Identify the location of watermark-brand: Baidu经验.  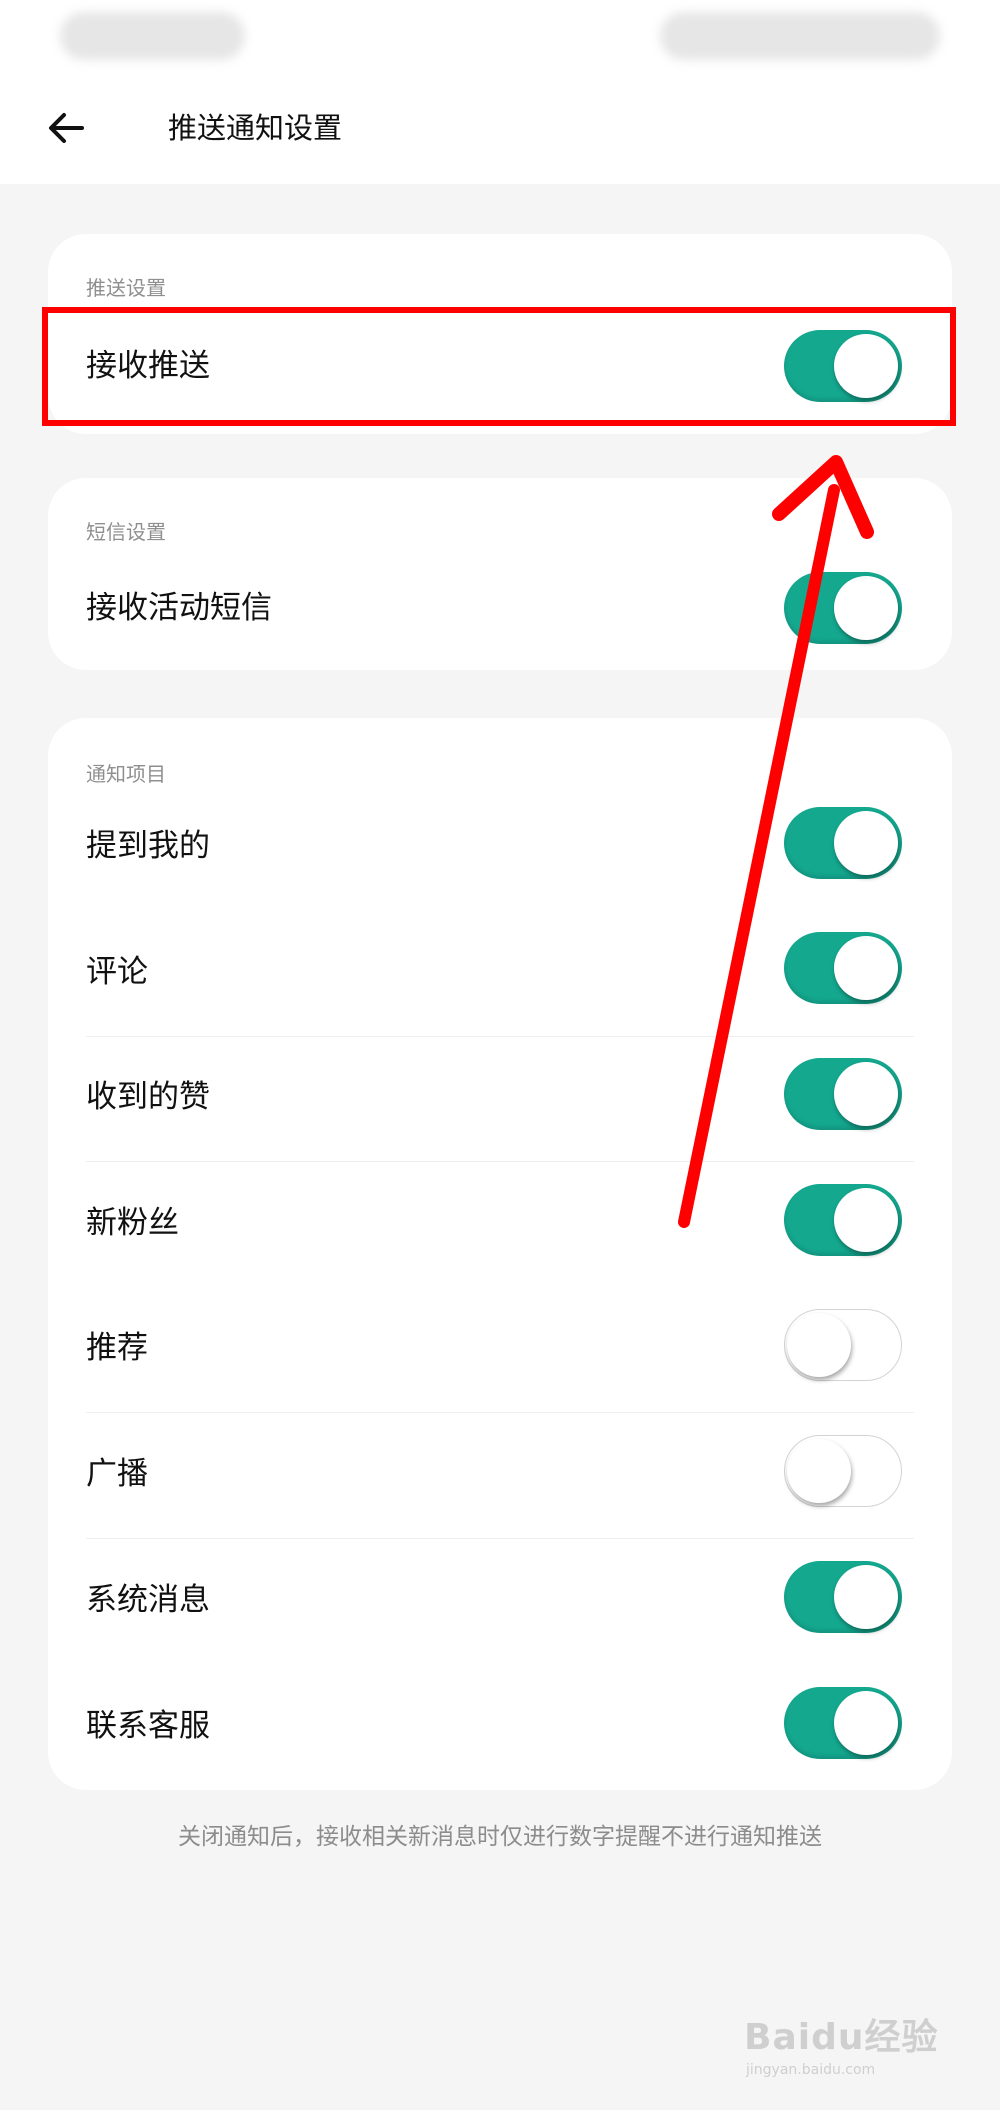
(841, 2037).